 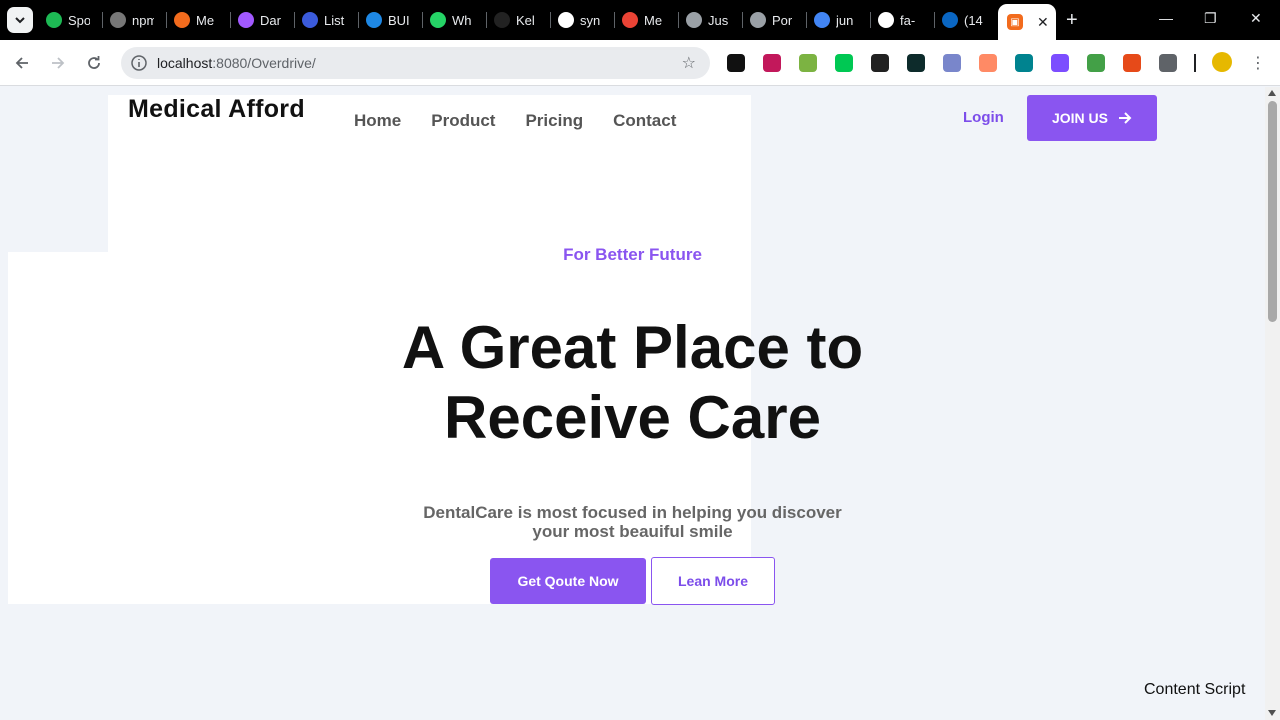 I want to click on flag-icon, so click(x=886, y=20).